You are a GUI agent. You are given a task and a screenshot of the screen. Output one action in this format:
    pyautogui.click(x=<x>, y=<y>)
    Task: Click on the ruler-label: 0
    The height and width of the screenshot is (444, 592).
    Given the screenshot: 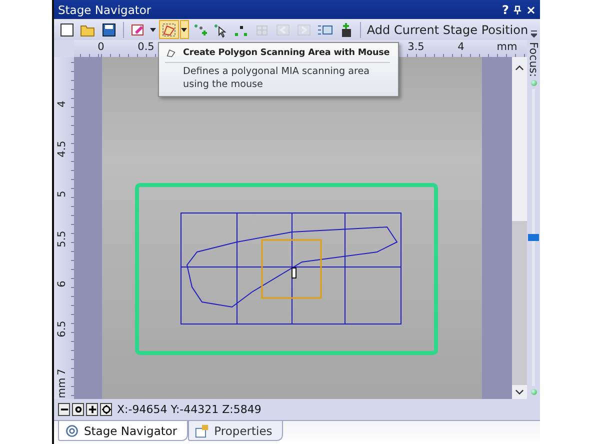 What is the action you would take?
    pyautogui.click(x=101, y=47)
    